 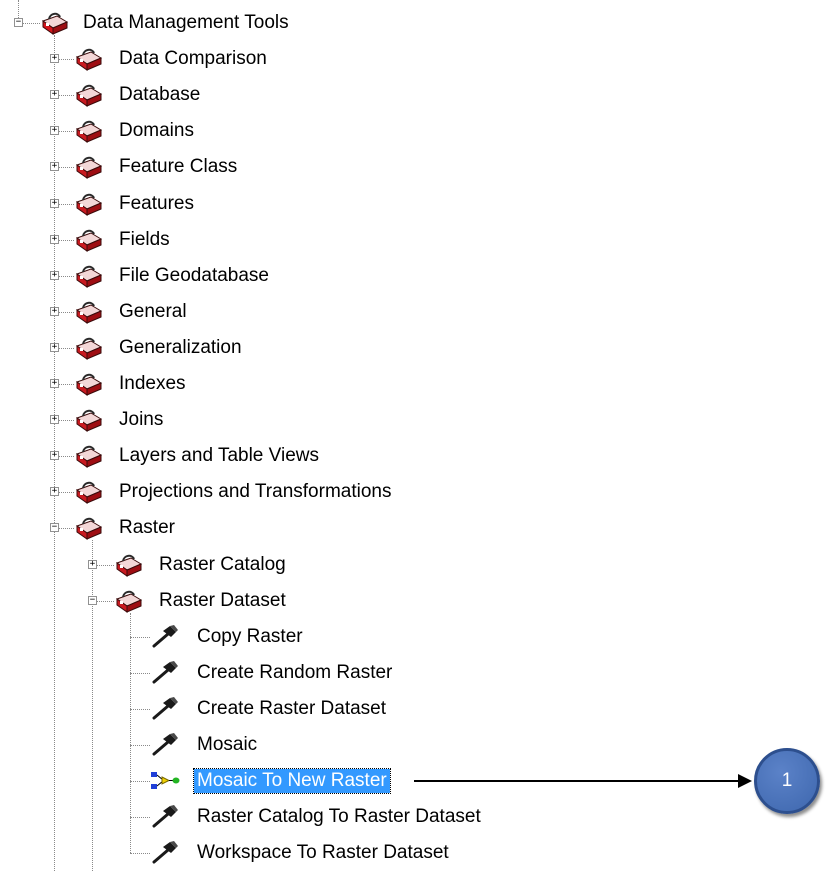 What do you see at coordinates (219, 456) in the screenshot?
I see `toolset-layers-and-table-views: Layers and Table Views` at bounding box center [219, 456].